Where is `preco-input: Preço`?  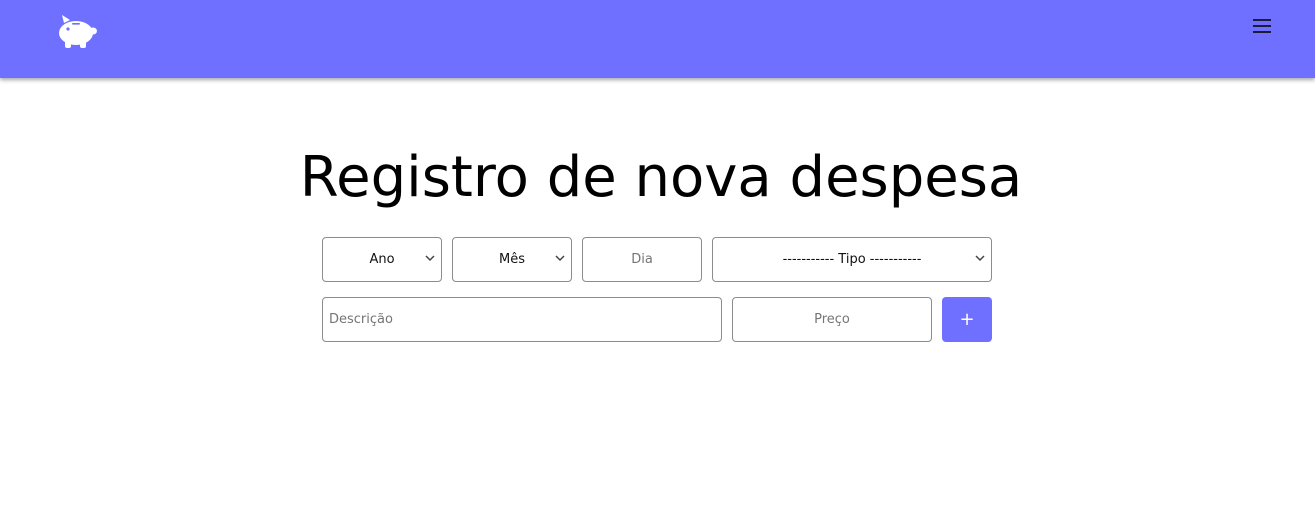
preco-input: Preço is located at coordinates (832, 319).